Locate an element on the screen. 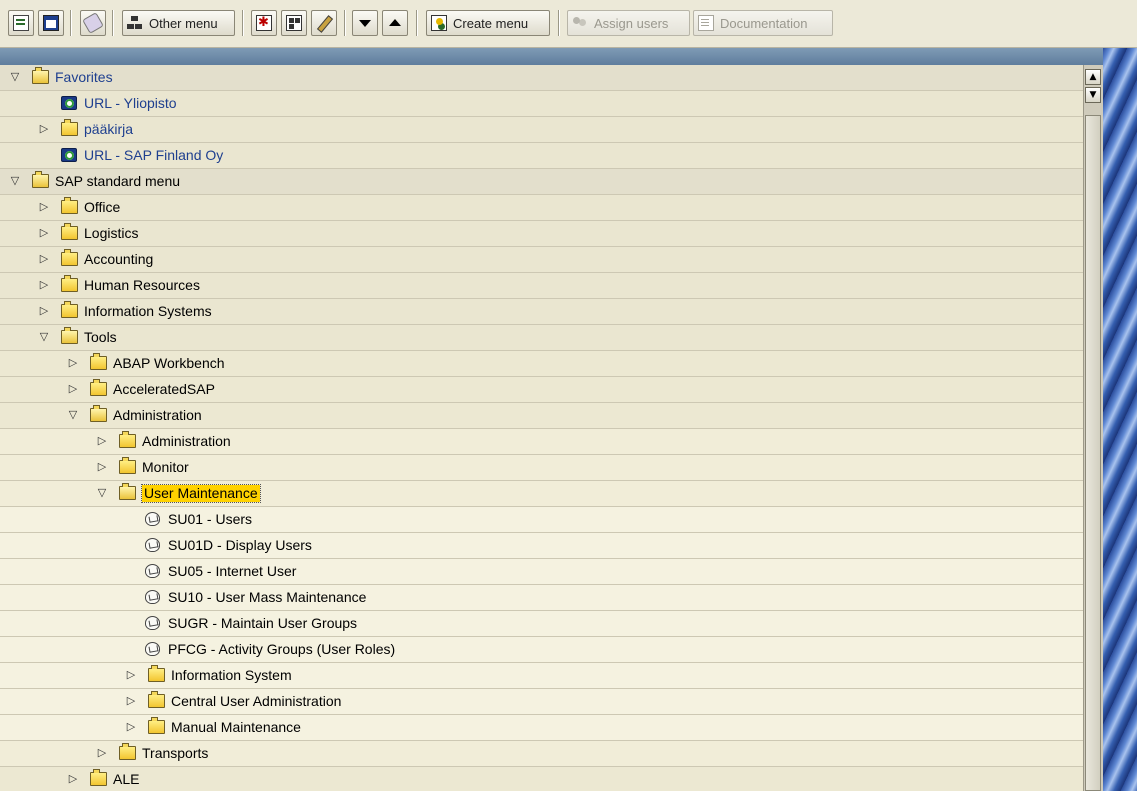 Image resolution: width=1137 pixels, height=791 pixels. tree-row: ▽ Tools is located at coordinates (541, 338).